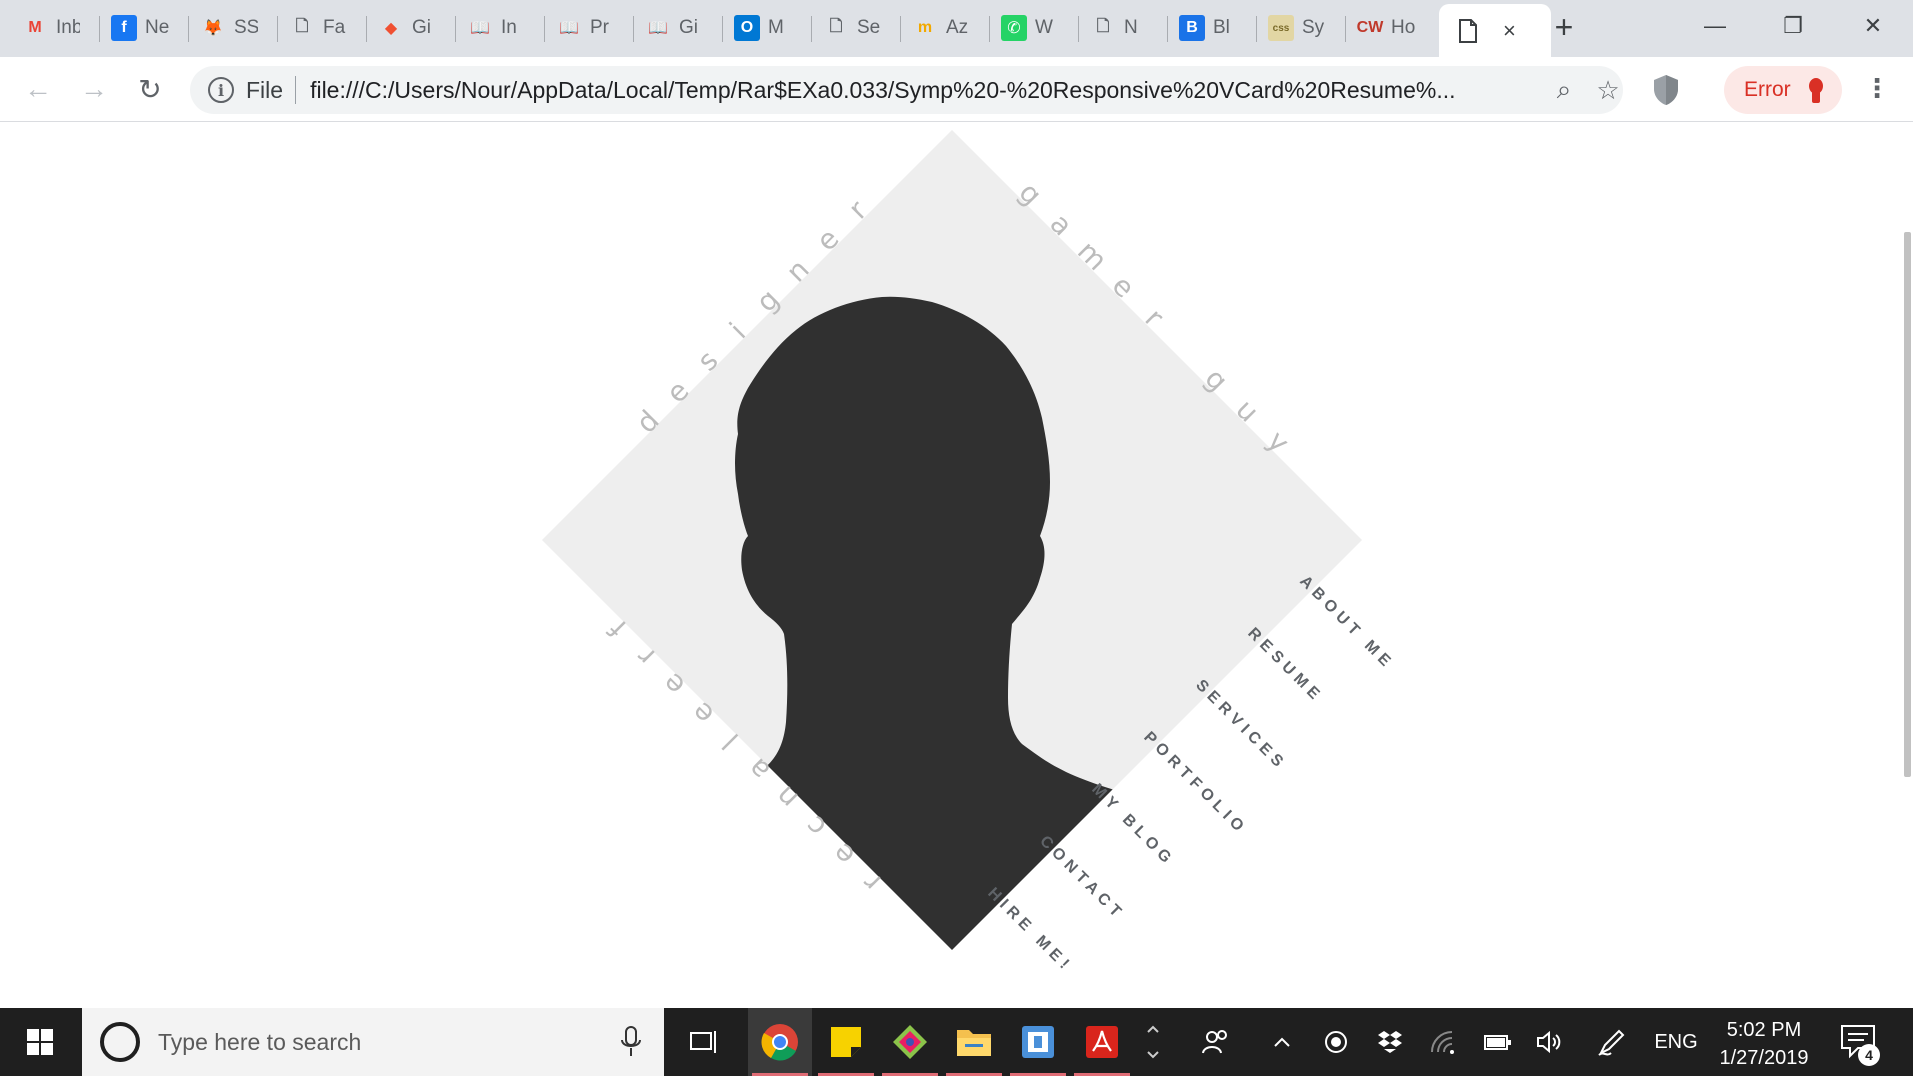 This screenshot has width=1913, height=1076. Describe the element at coordinates (1468, 31) in the screenshot. I see `document-icon` at that location.